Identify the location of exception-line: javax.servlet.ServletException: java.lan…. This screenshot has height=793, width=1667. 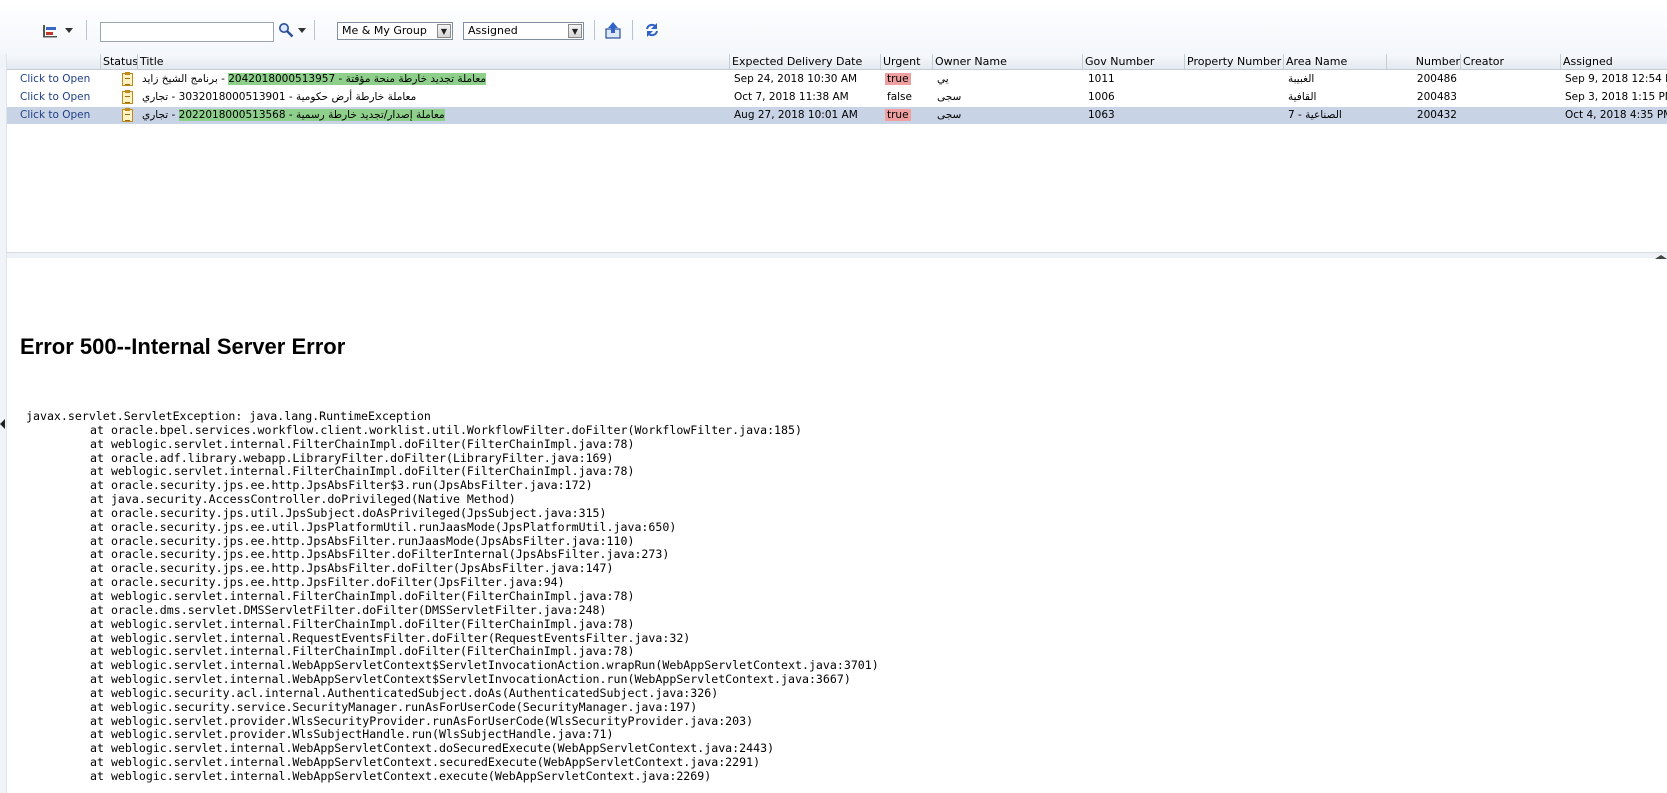
(228, 416).